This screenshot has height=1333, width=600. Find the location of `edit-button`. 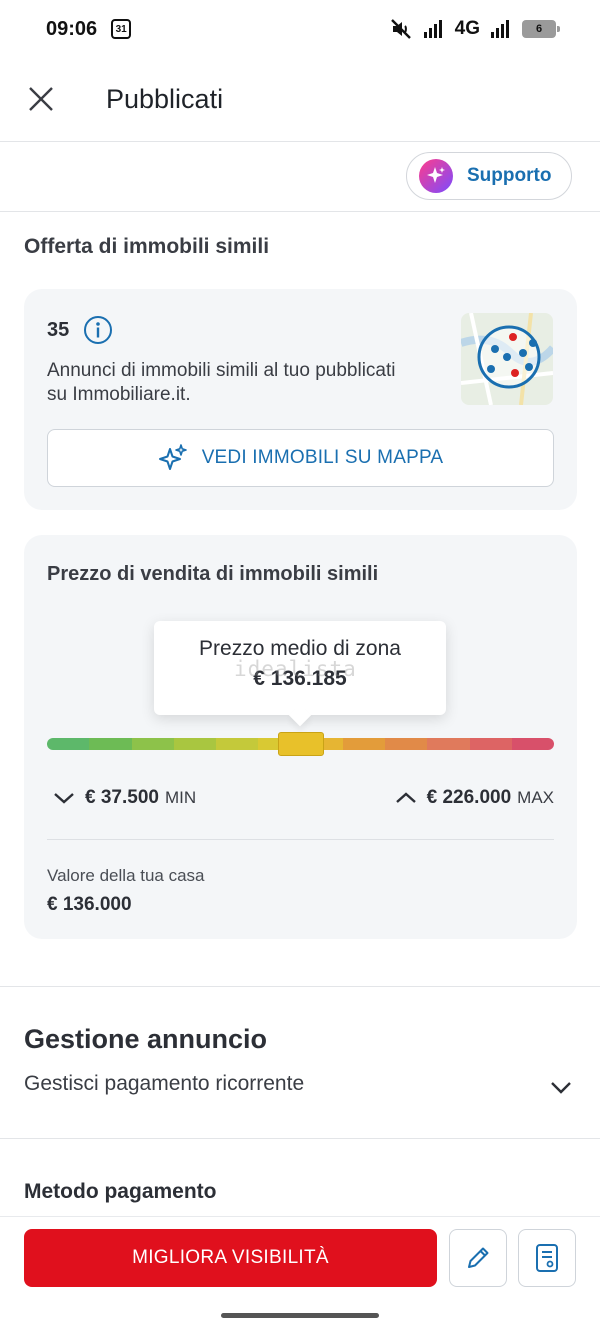

edit-button is located at coordinates (478, 1258).